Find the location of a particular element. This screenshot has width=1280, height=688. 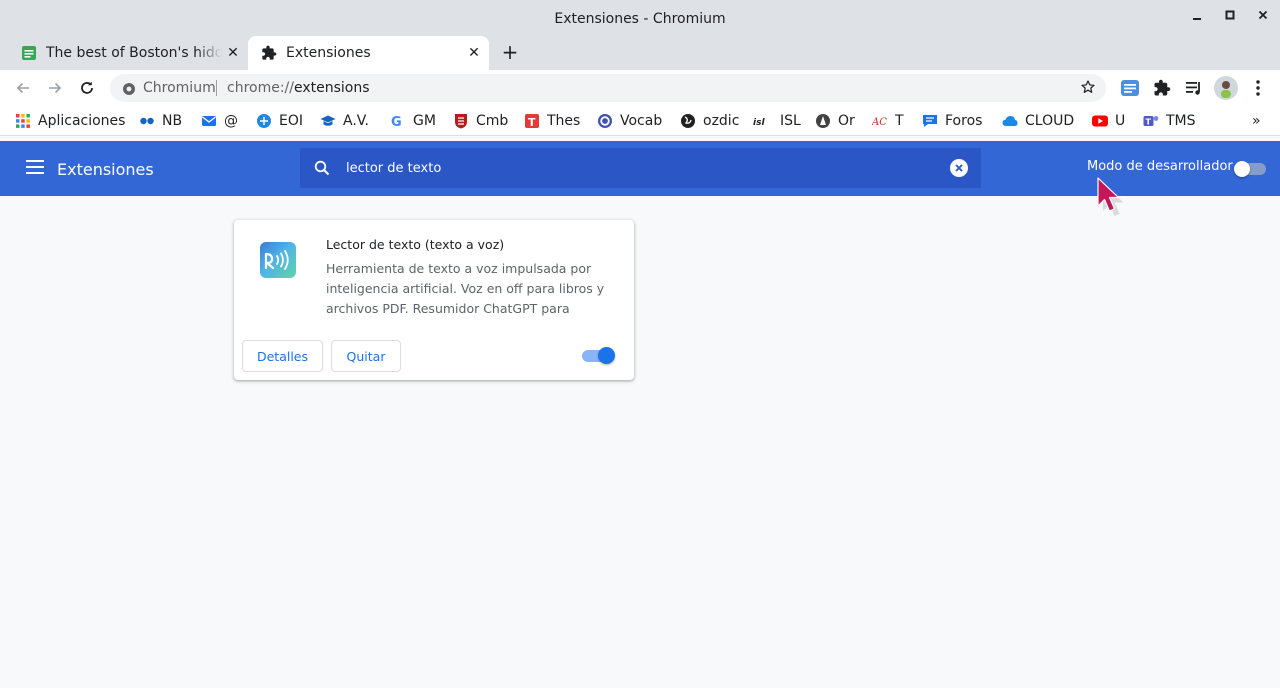

media-queue-icon is located at coordinates (1194, 88).